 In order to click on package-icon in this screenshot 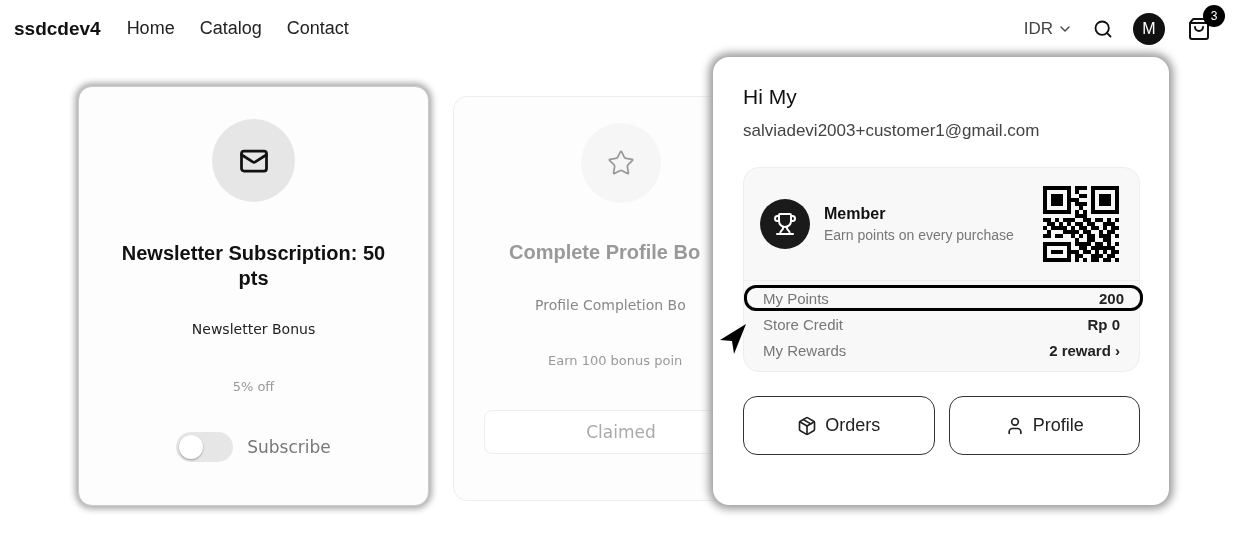, I will do `click(807, 425)`.